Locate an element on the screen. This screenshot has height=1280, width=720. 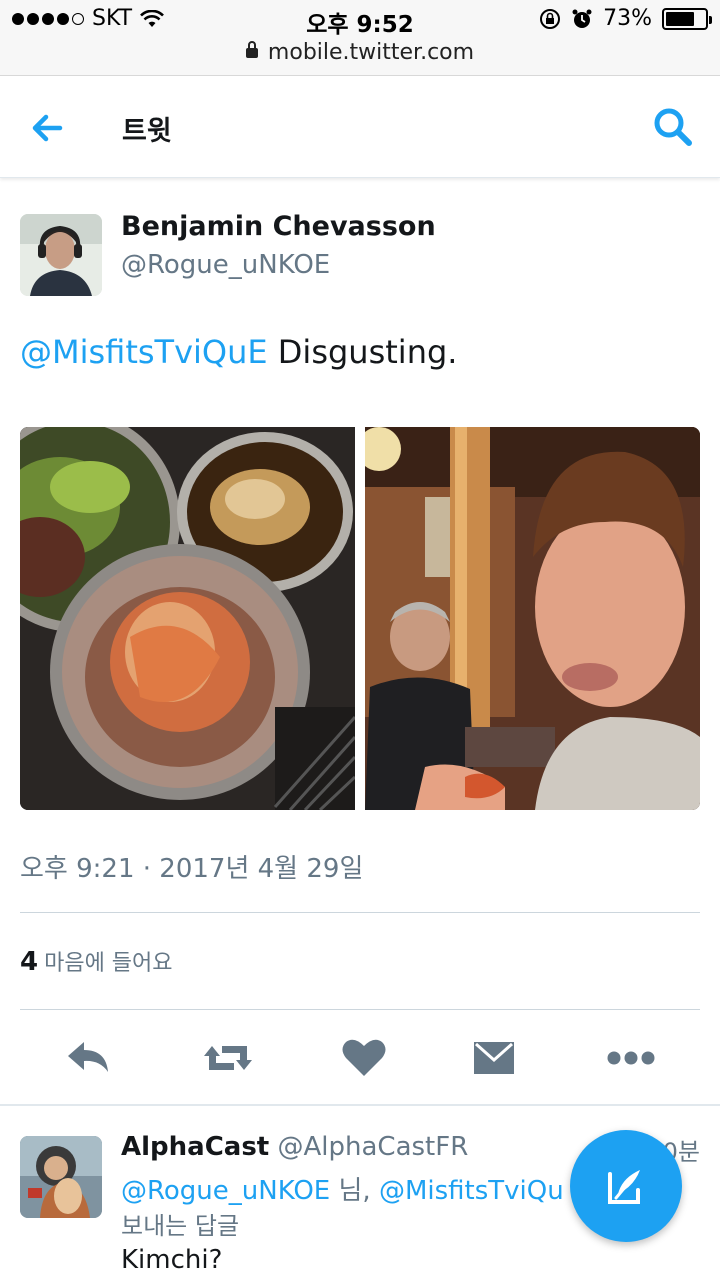
battery-percent: 73% is located at coordinates (627, 18).